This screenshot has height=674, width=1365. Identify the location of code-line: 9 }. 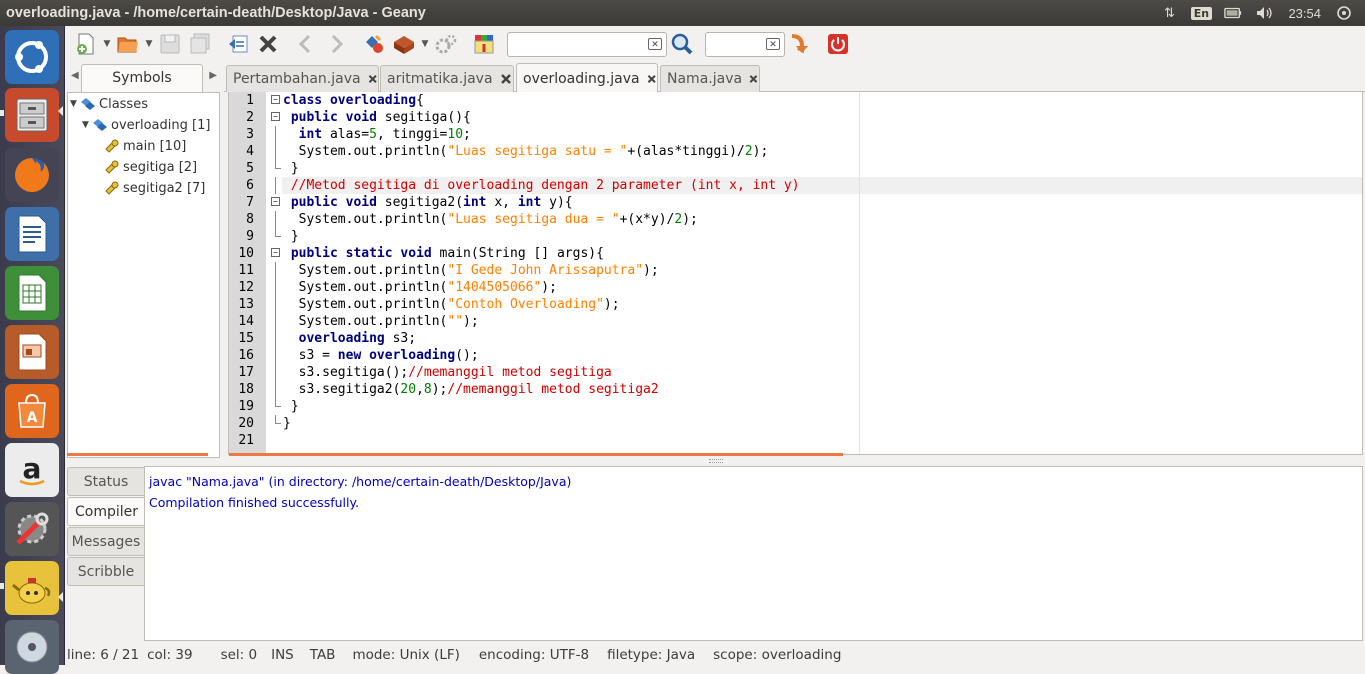
(795, 236).